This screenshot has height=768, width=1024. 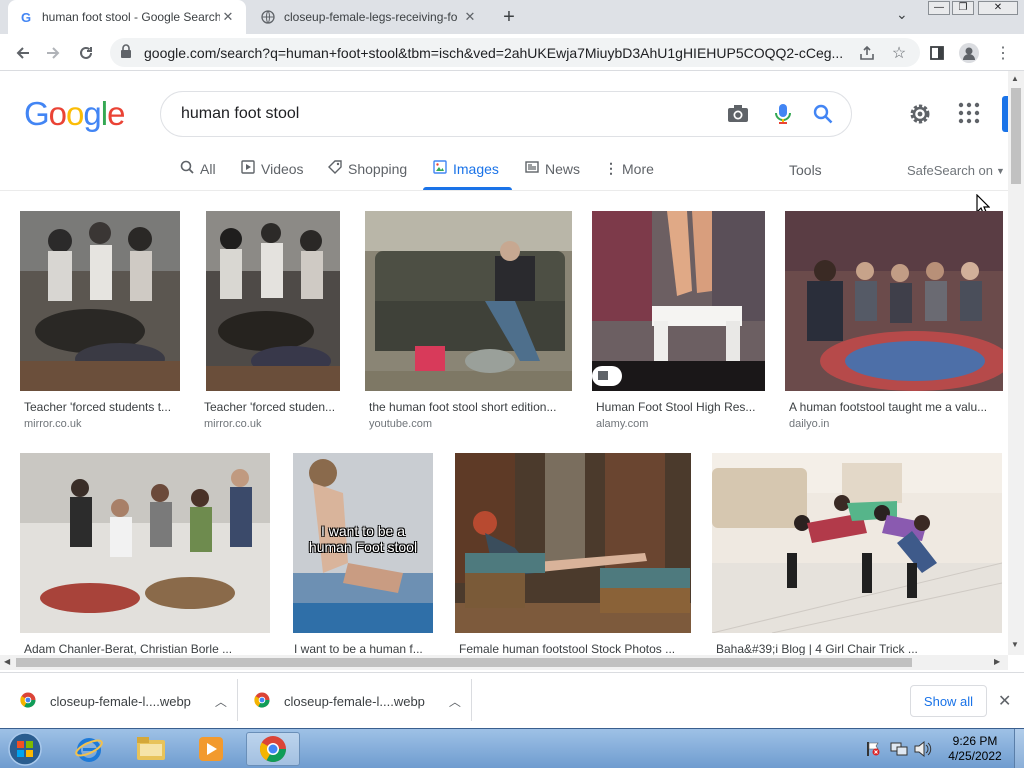 I want to click on vertical-scroll-thumb, so click(x=1016, y=136).